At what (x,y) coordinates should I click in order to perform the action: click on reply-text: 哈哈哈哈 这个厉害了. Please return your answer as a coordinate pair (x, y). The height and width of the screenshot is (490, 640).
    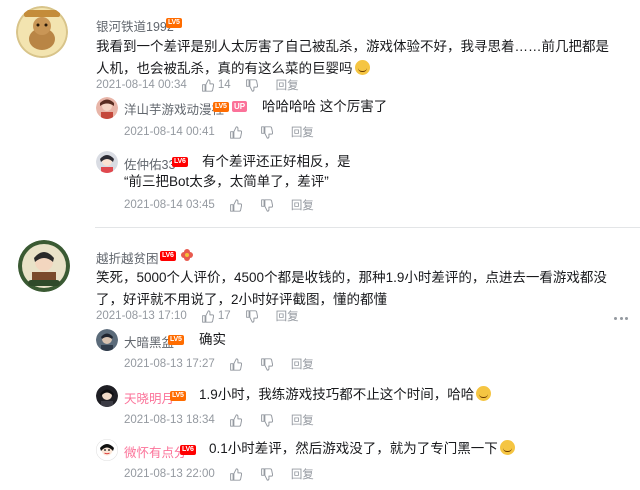
    Looking at the image, I should click on (325, 106).